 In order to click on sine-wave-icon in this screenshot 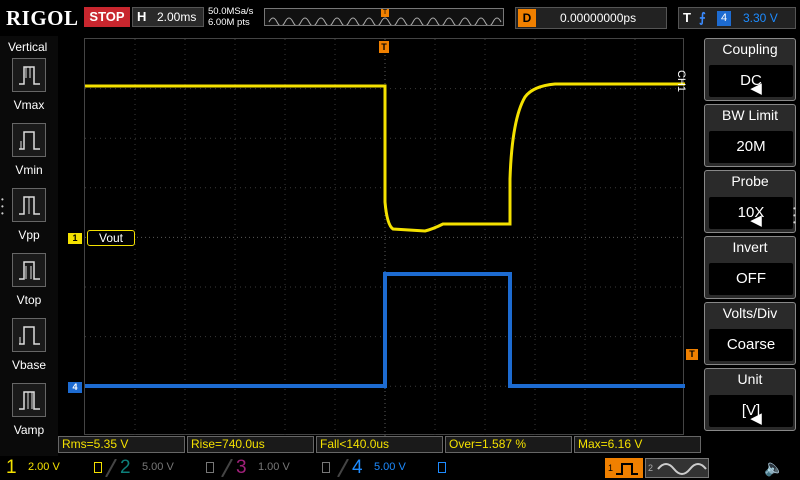, I will do `click(682, 469)`.